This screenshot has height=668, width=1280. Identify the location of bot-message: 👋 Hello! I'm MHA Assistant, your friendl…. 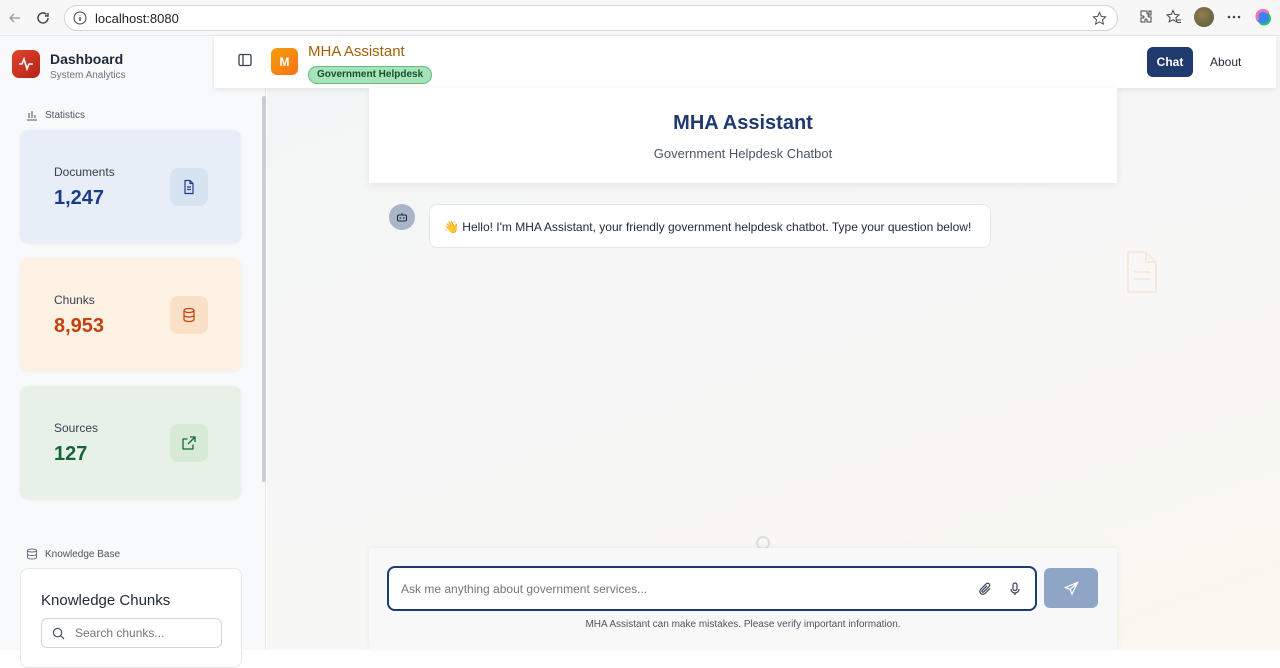
(710, 226).